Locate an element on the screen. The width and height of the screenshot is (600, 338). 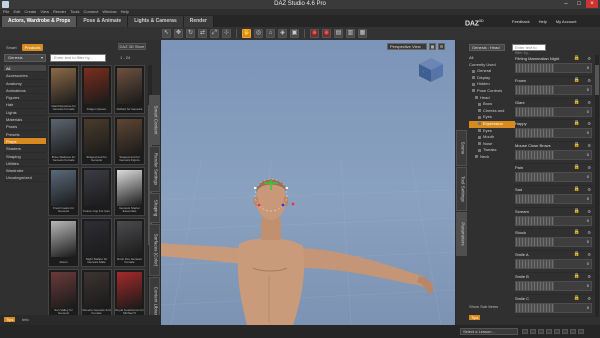
category-item: Poses is located at coordinates (25, 127).